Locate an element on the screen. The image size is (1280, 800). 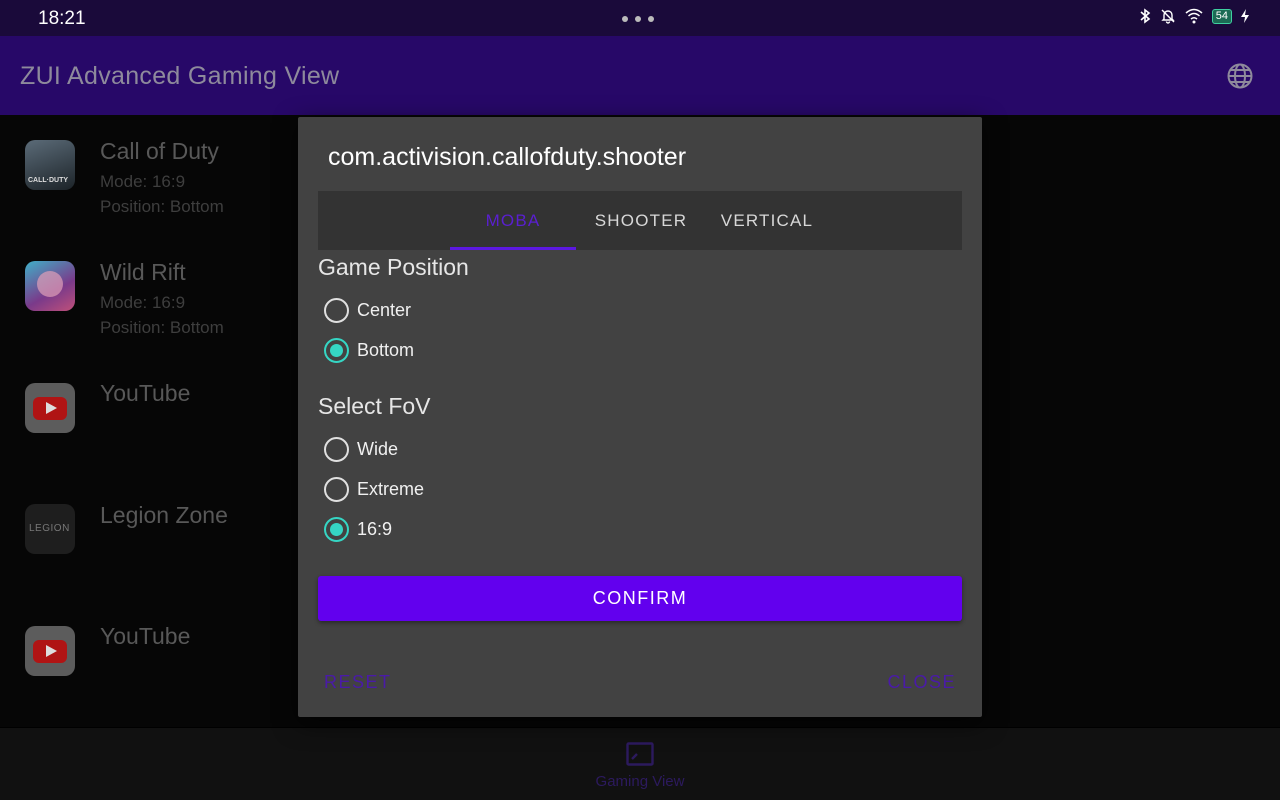
status-icons: 54 is located at coordinates (1194, 16).